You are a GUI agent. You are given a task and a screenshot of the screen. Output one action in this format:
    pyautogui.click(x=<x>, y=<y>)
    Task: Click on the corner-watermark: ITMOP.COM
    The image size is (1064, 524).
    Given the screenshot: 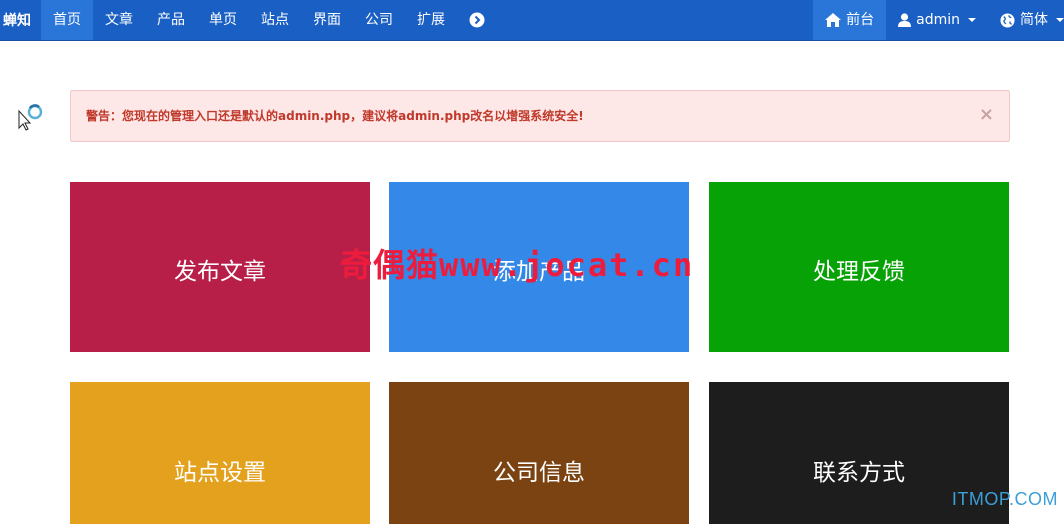 What is the action you would take?
    pyautogui.click(x=1004, y=499)
    